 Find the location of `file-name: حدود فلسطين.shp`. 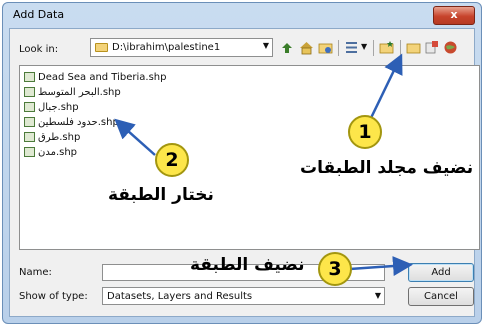

file-name: حدود فلسطين.shp is located at coordinates (78, 122).